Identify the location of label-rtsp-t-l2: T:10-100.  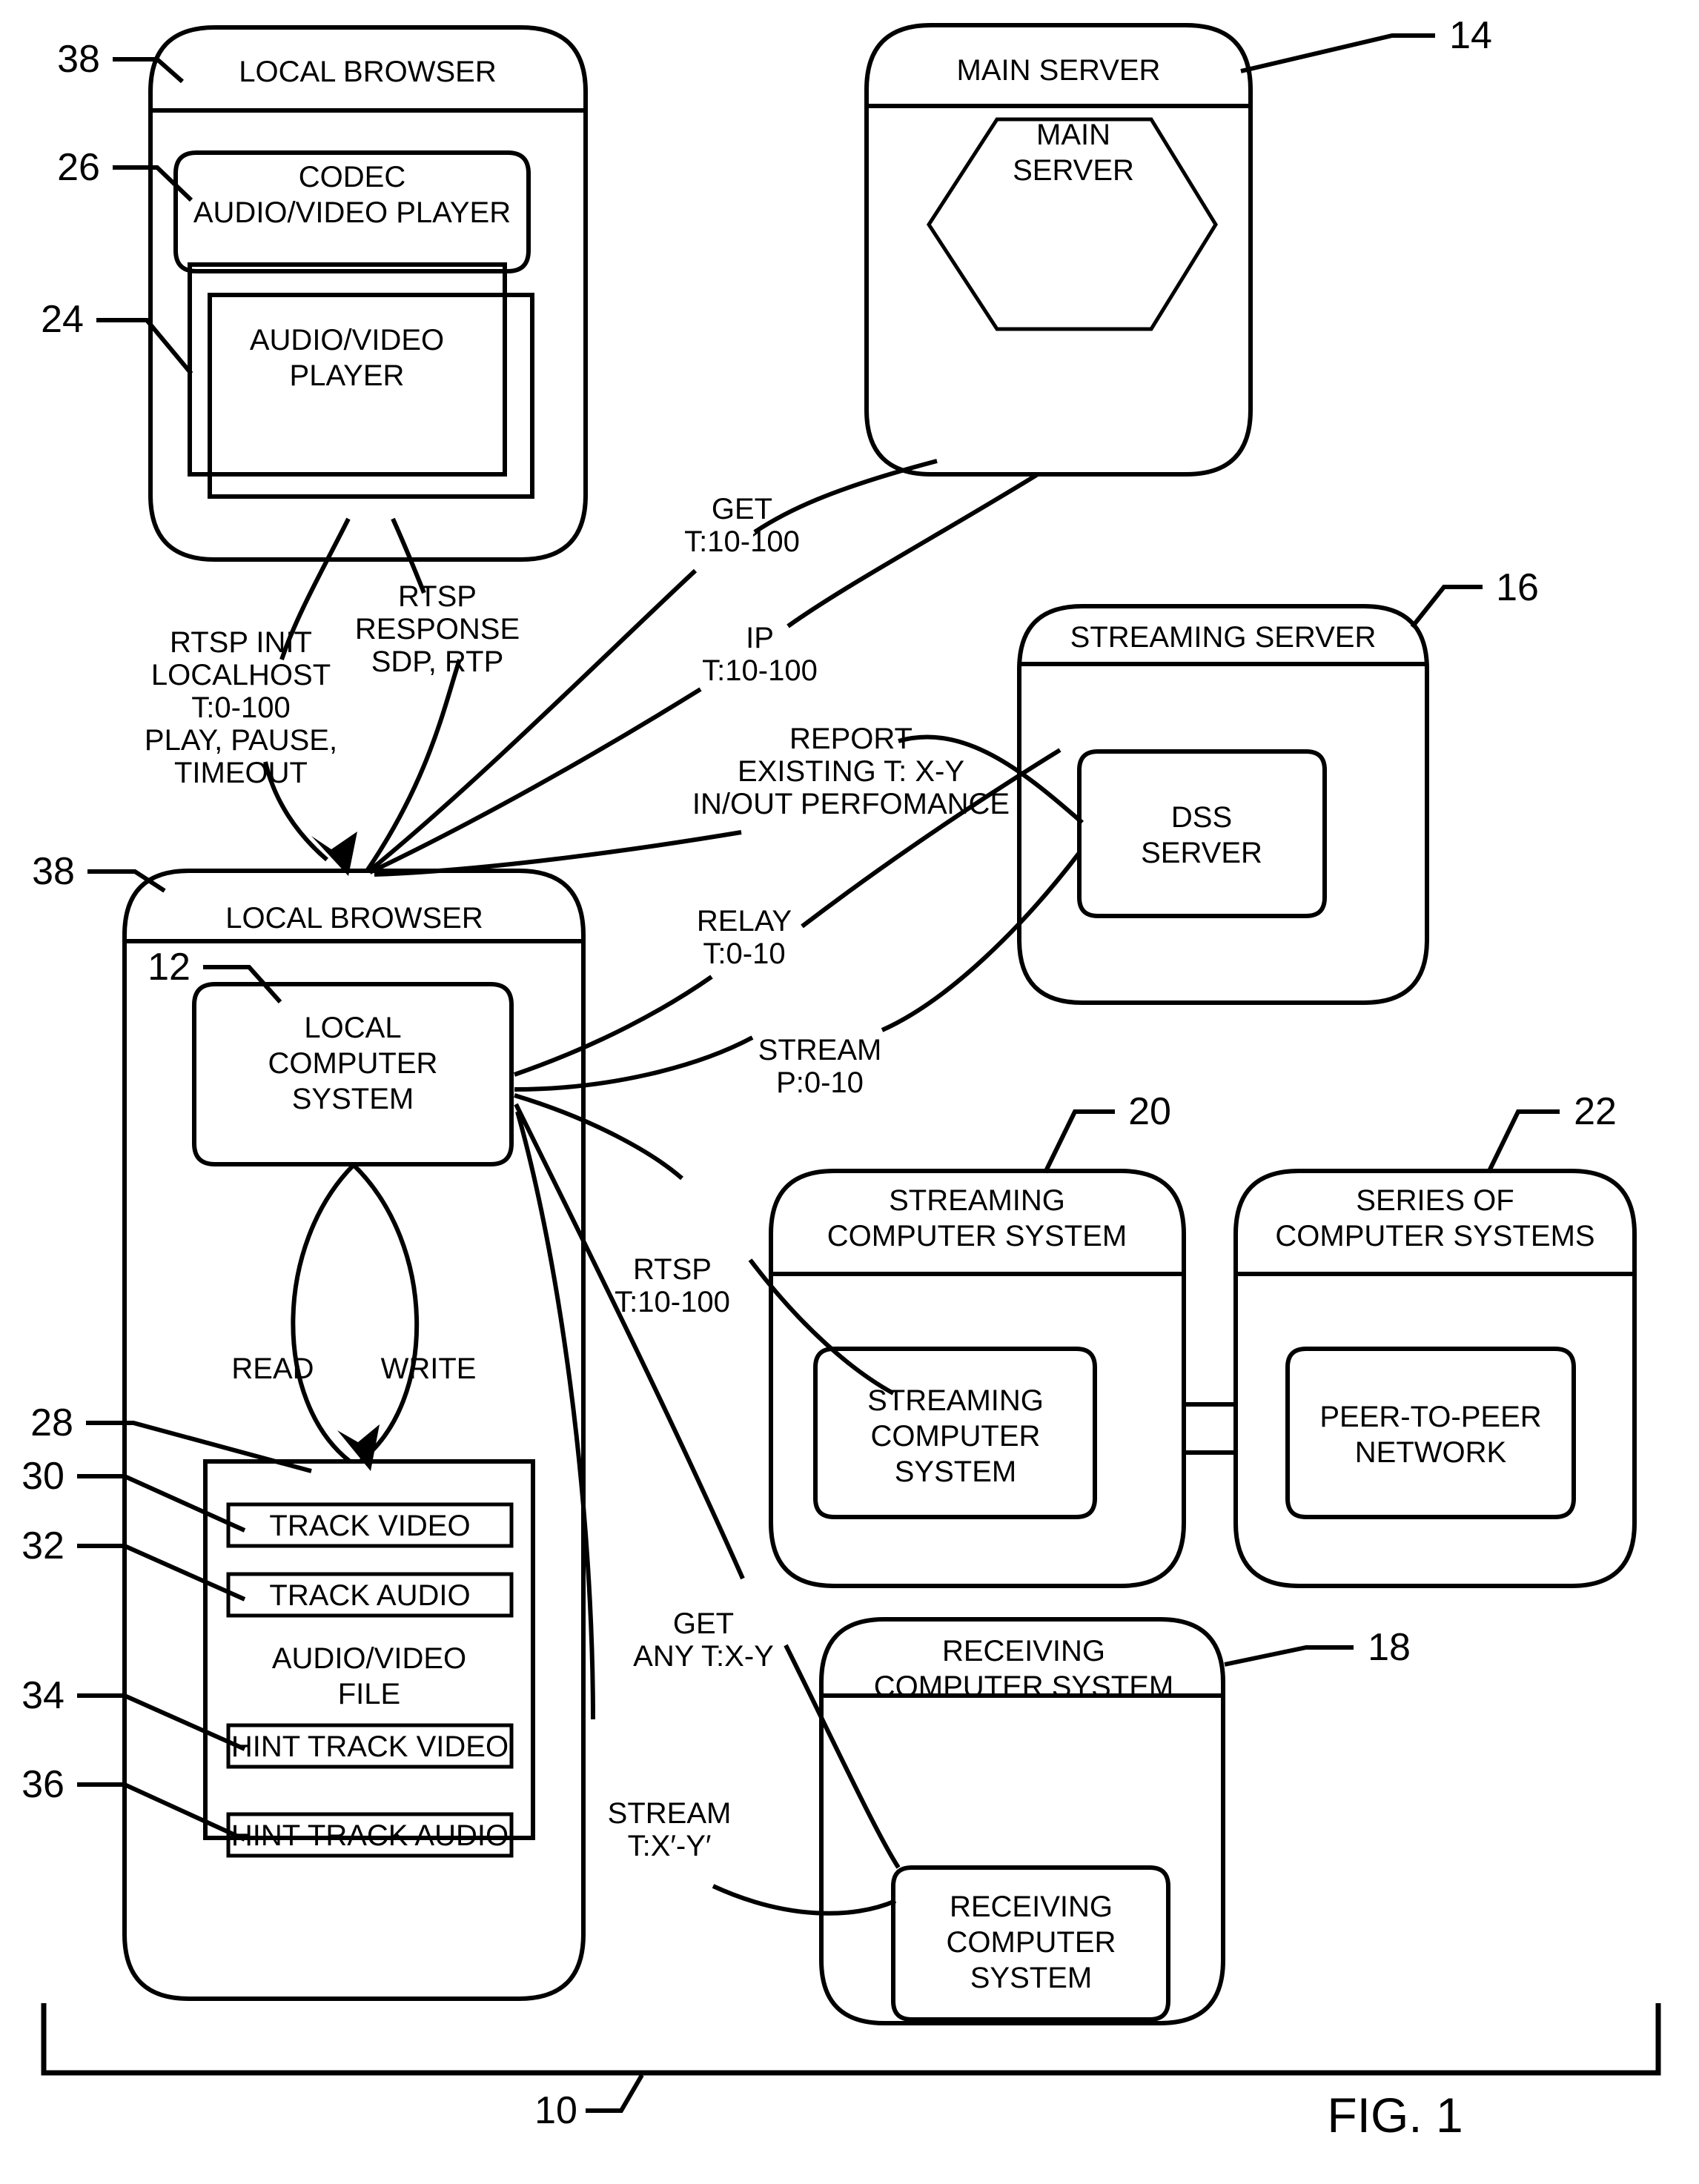
(672, 1302).